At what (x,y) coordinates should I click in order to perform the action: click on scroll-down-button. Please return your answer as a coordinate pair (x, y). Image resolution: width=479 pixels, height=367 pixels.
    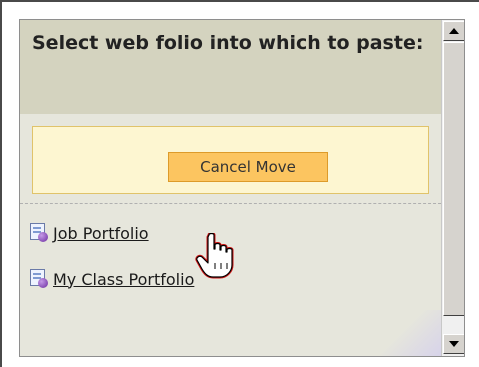
    Looking at the image, I should click on (453, 344).